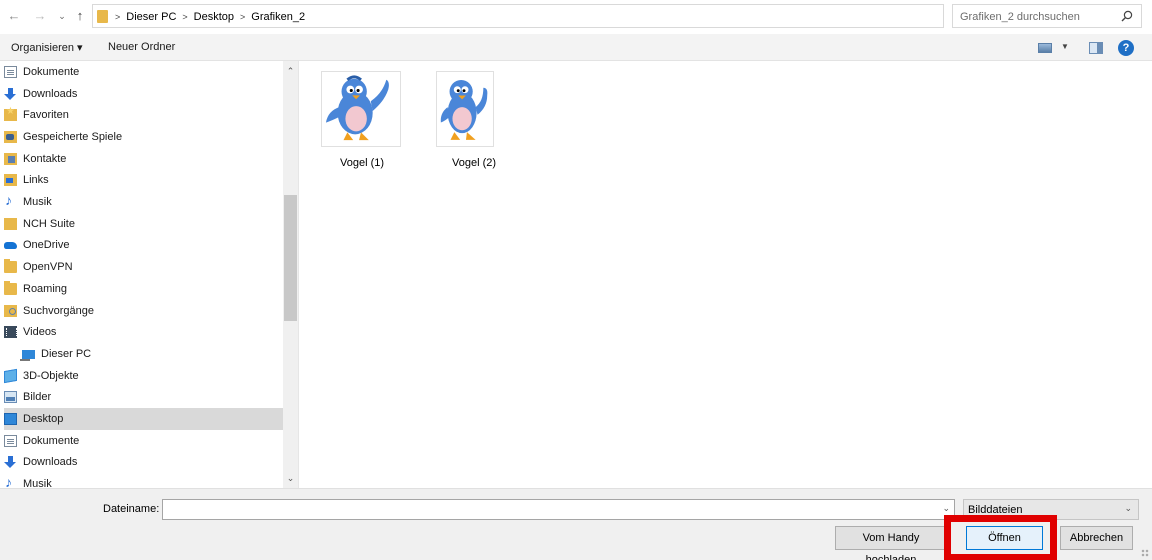 The height and width of the screenshot is (560, 1152). What do you see at coordinates (946, 508) in the screenshot?
I see `filename-history-dropdown-icon: ⌄` at bounding box center [946, 508].